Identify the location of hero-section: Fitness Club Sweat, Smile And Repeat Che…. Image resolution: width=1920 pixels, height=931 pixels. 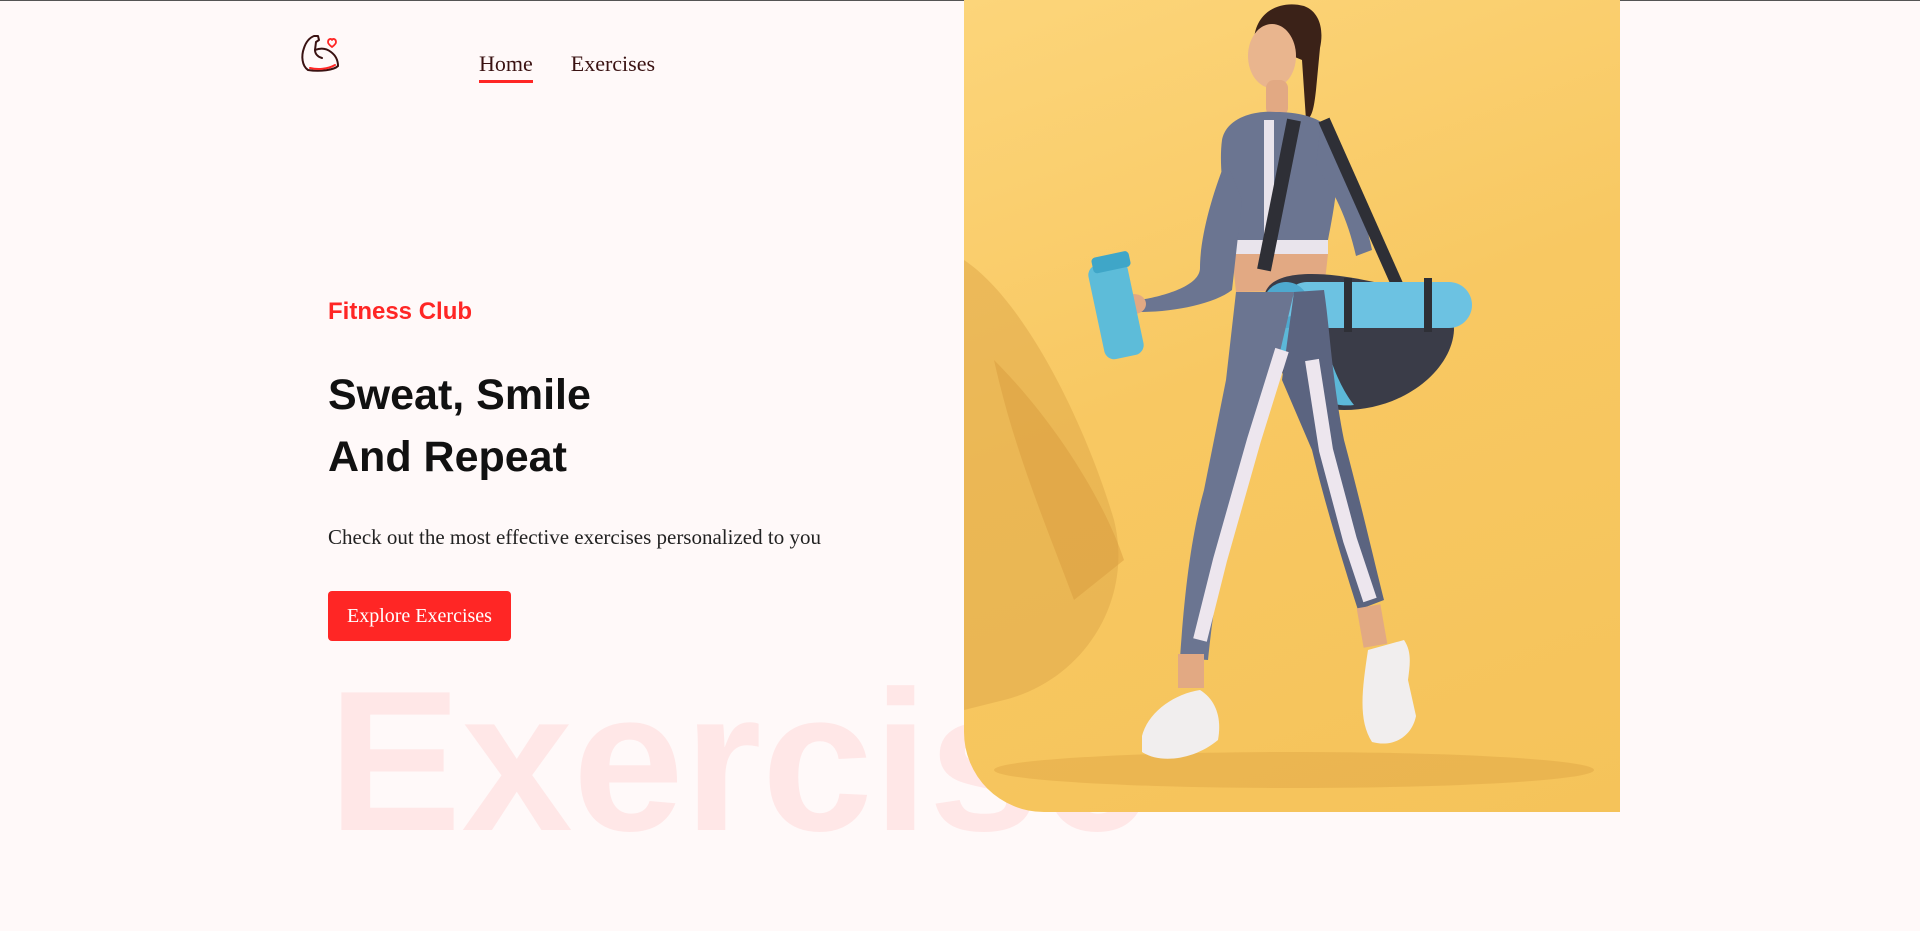
(574, 468).